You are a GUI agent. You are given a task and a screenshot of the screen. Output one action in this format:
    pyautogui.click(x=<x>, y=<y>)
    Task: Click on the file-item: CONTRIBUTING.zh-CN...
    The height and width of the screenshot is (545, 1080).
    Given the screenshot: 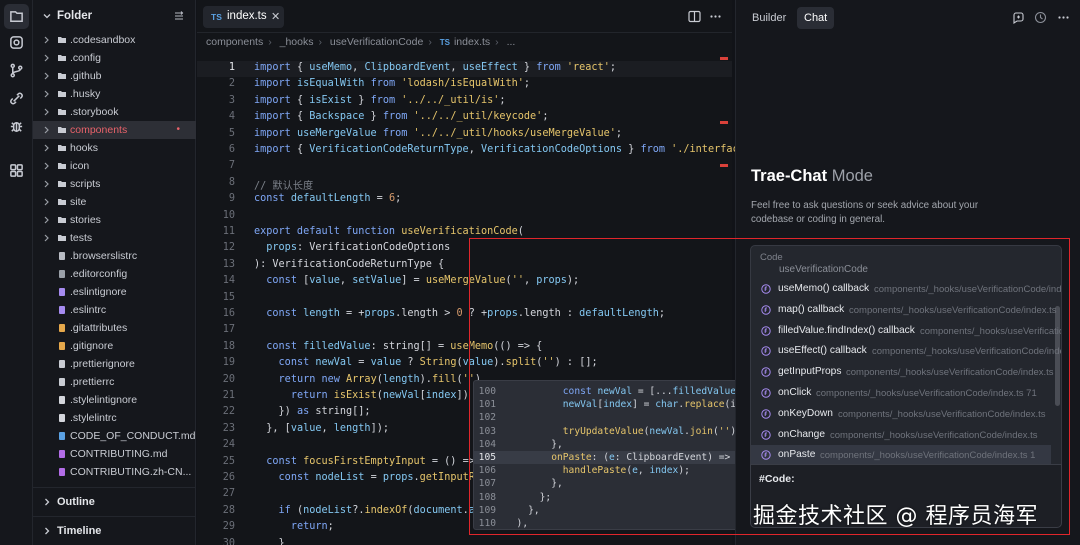 What is the action you would take?
    pyautogui.click(x=114, y=472)
    